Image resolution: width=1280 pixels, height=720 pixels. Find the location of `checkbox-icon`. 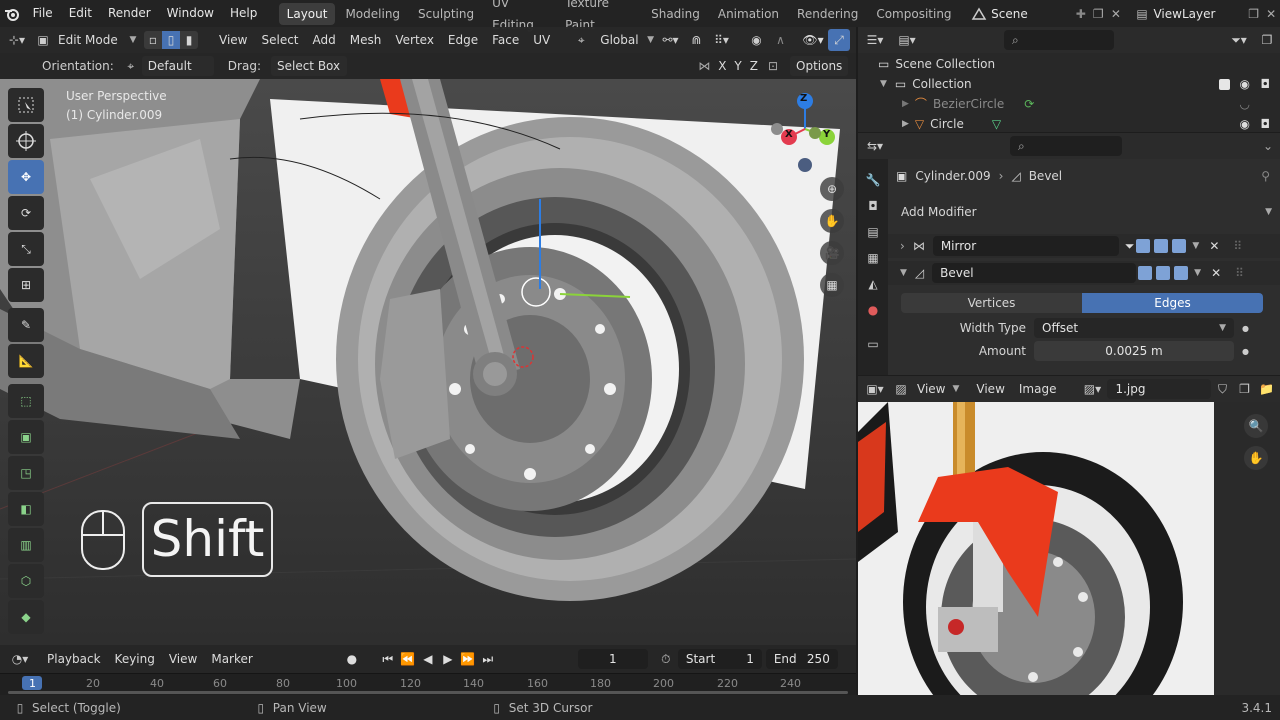

checkbox-icon is located at coordinates (1224, 84).